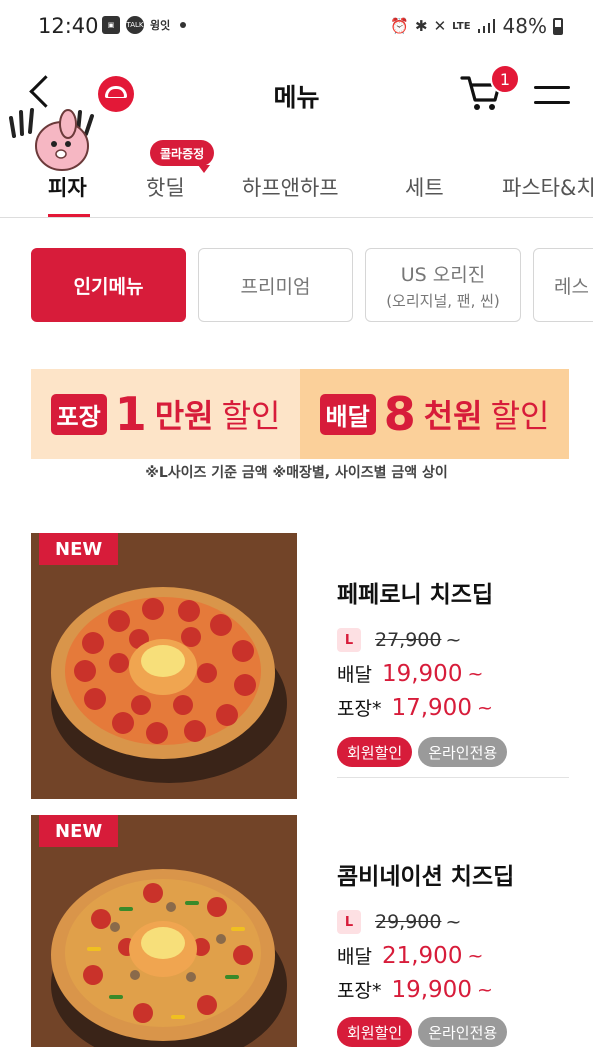 The width and height of the screenshot is (593, 1047). I want to click on talk-icon: TALK, so click(135, 25).